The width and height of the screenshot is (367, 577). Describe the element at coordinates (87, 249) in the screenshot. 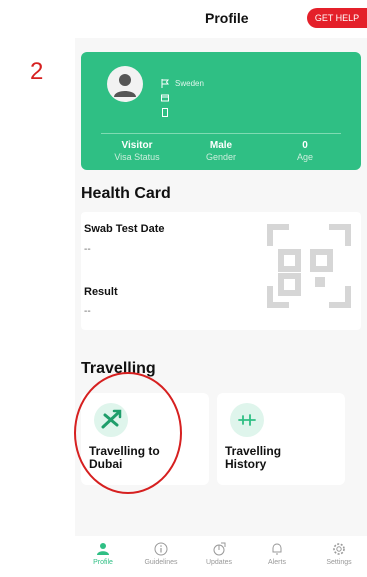

I see `swab-test-date-value: --` at that location.